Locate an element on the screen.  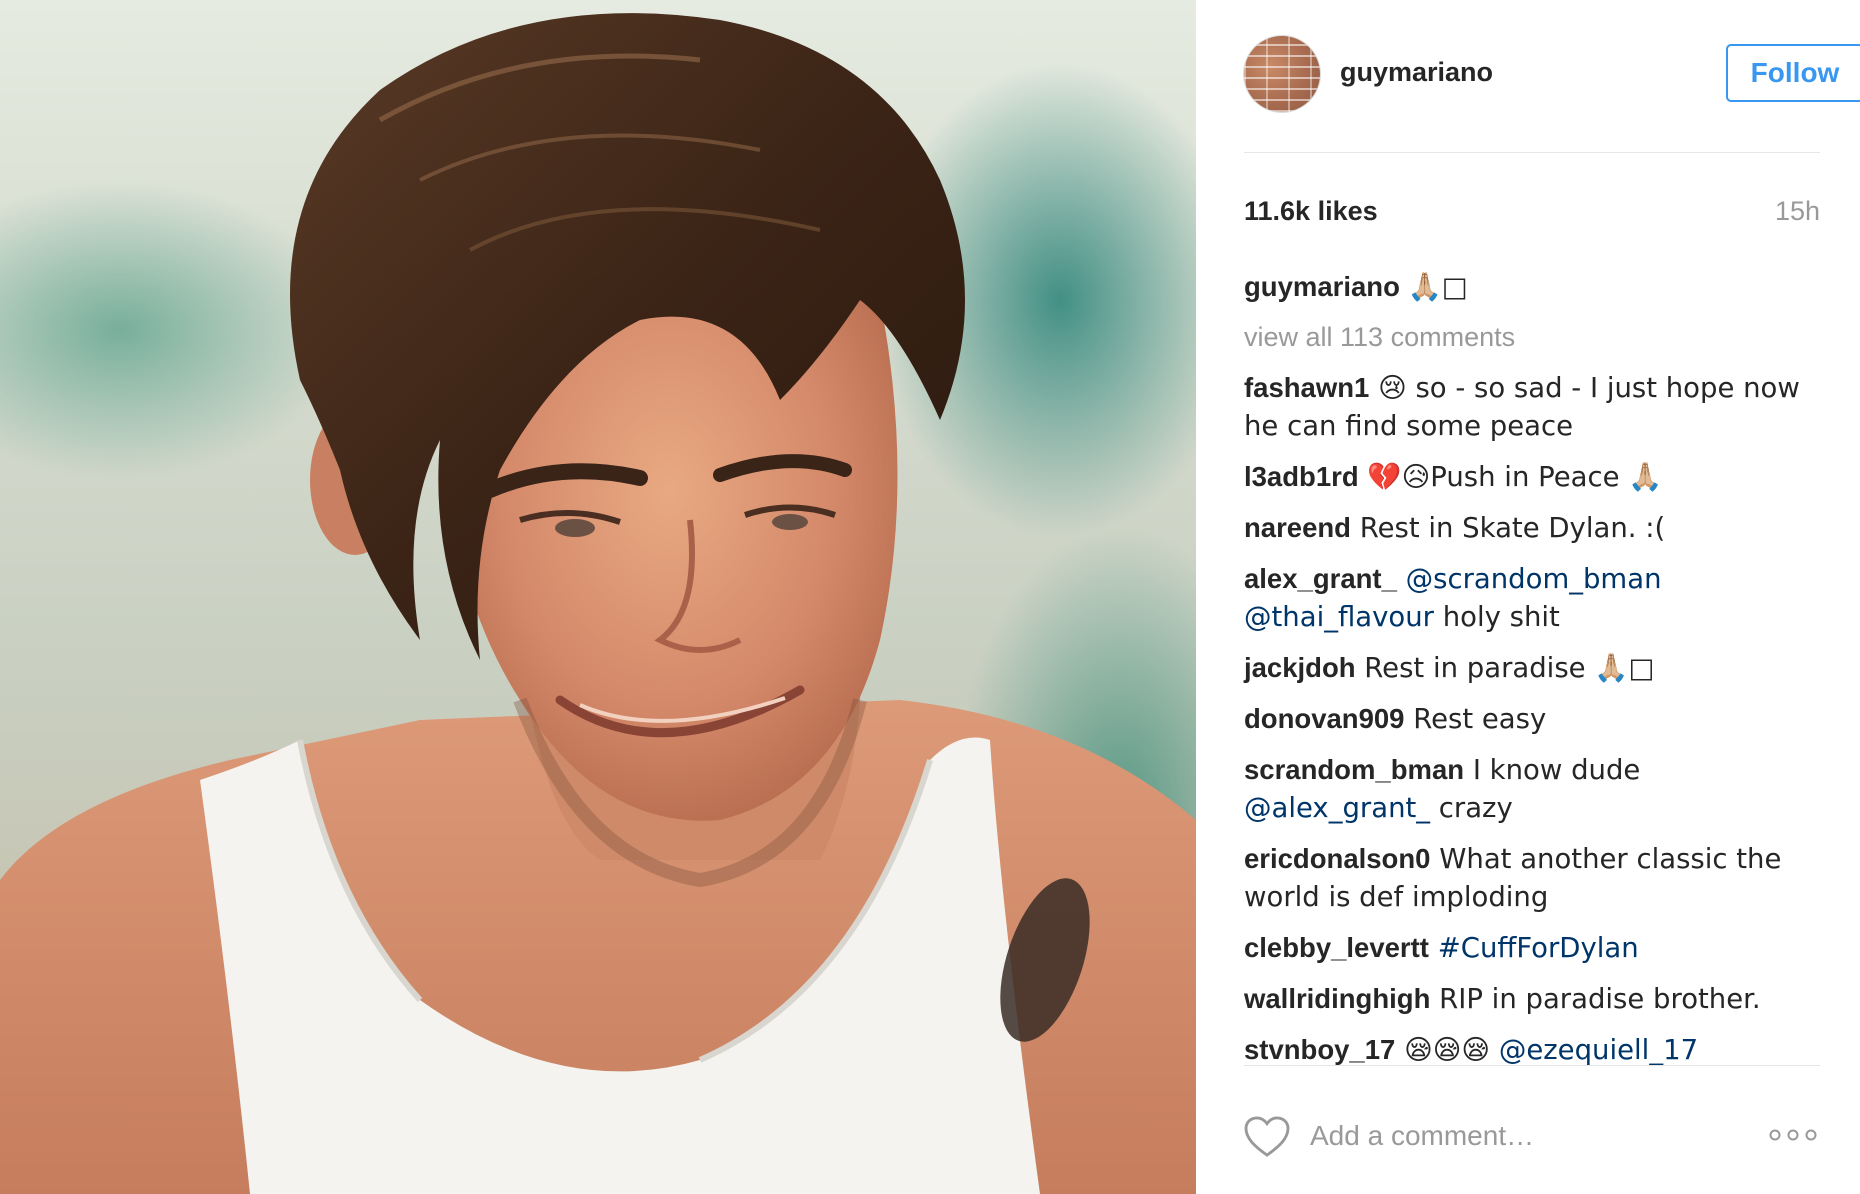
likes-count: 11.6k likes is located at coordinates (1311, 211).